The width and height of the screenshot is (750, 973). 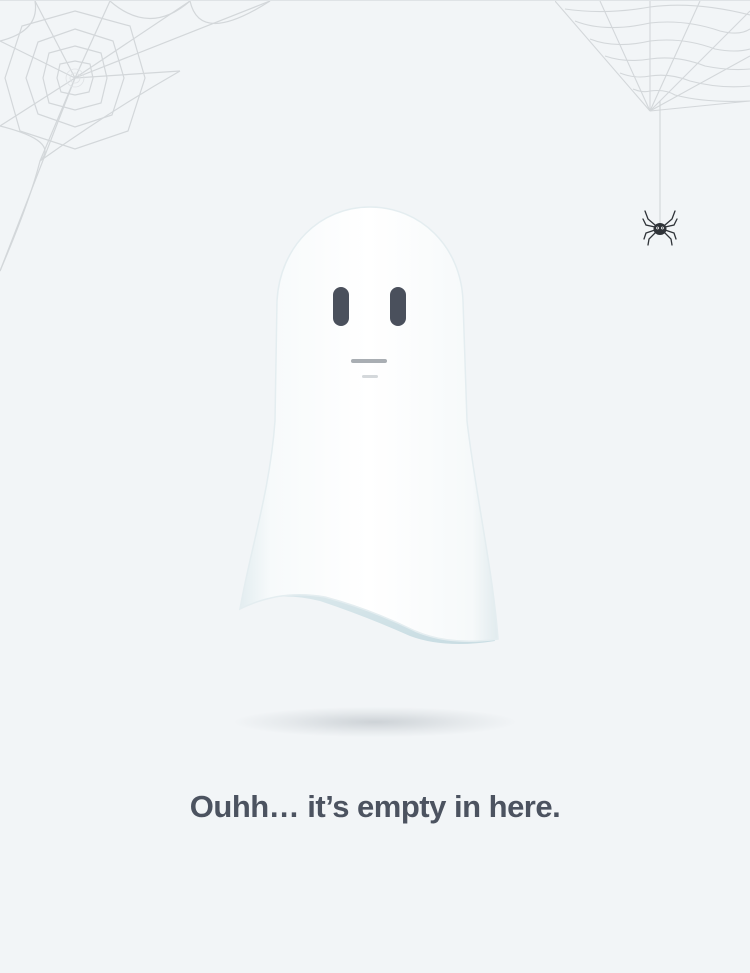 I want to click on empty-state-title: Ouhh… it’s empty in here., so click(x=375, y=806).